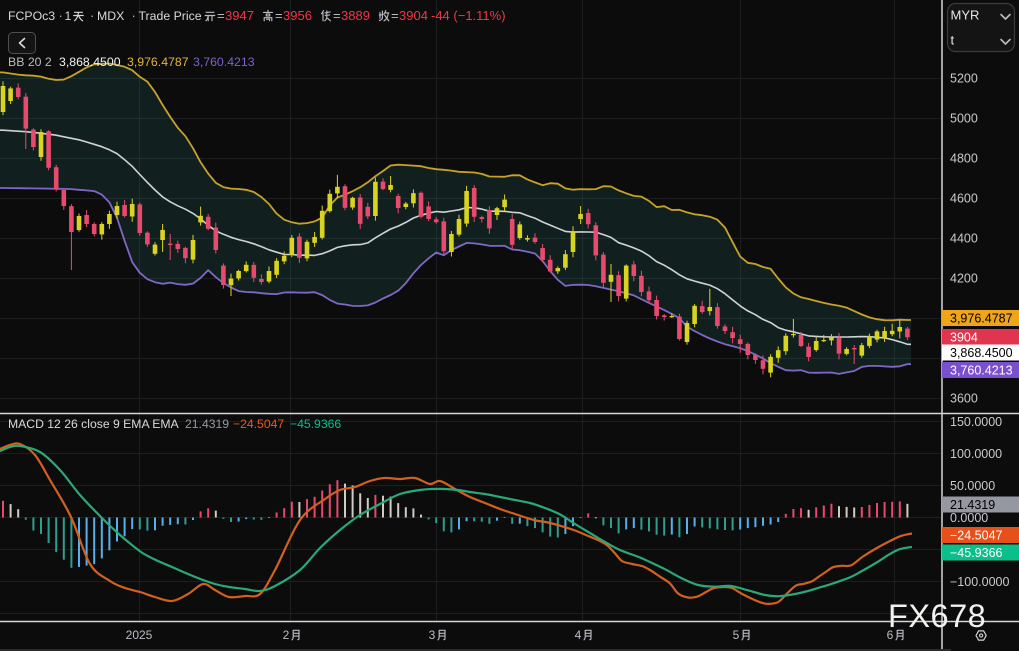  I want to click on svg-text: MDX, so click(110, 16).